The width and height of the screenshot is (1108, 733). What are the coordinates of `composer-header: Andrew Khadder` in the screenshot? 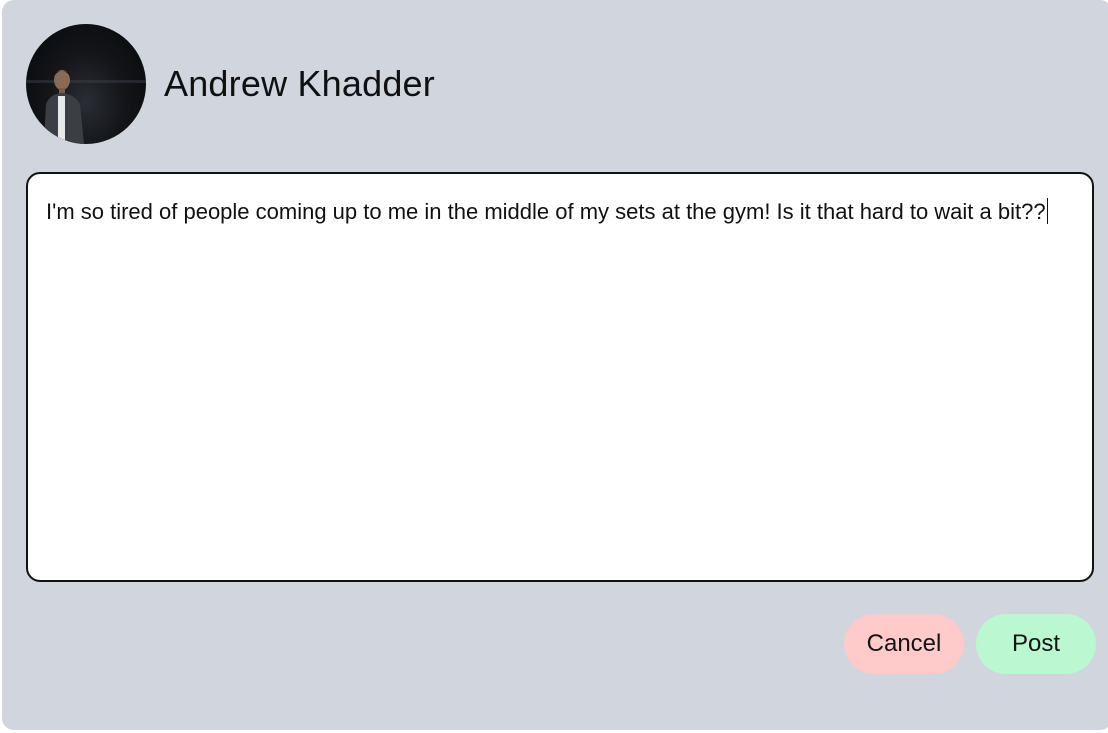 It's located at (230, 84).